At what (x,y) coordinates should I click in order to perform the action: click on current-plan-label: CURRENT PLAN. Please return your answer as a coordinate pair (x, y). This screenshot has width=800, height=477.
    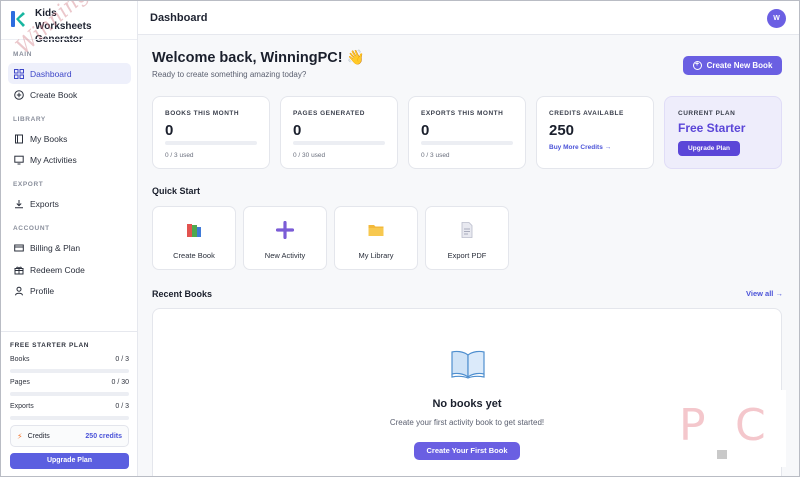
    Looking at the image, I should click on (707, 113).